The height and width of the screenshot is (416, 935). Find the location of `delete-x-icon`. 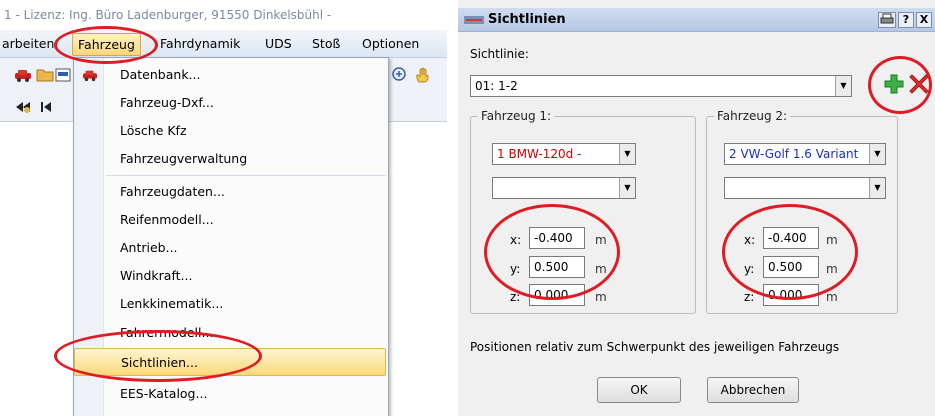

delete-x-icon is located at coordinates (919, 84).